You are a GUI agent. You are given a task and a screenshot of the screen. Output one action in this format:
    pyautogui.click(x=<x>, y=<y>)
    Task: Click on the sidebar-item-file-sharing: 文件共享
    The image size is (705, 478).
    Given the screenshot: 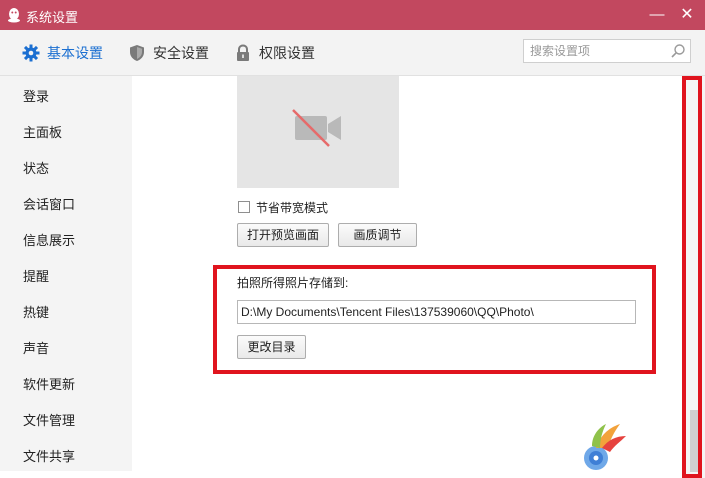 What is the action you would take?
    pyautogui.click(x=49, y=455)
    